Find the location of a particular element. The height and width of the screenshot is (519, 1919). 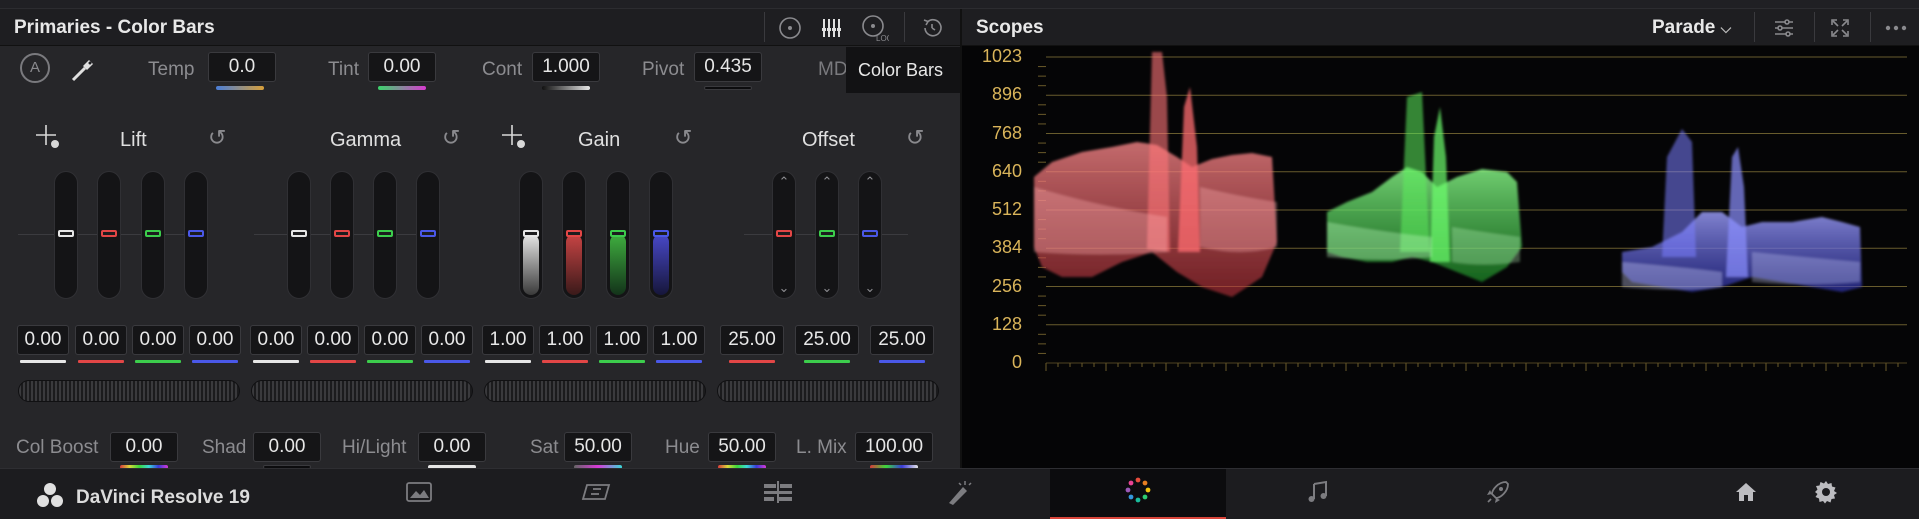

temp-slider is located at coordinates (240, 88).